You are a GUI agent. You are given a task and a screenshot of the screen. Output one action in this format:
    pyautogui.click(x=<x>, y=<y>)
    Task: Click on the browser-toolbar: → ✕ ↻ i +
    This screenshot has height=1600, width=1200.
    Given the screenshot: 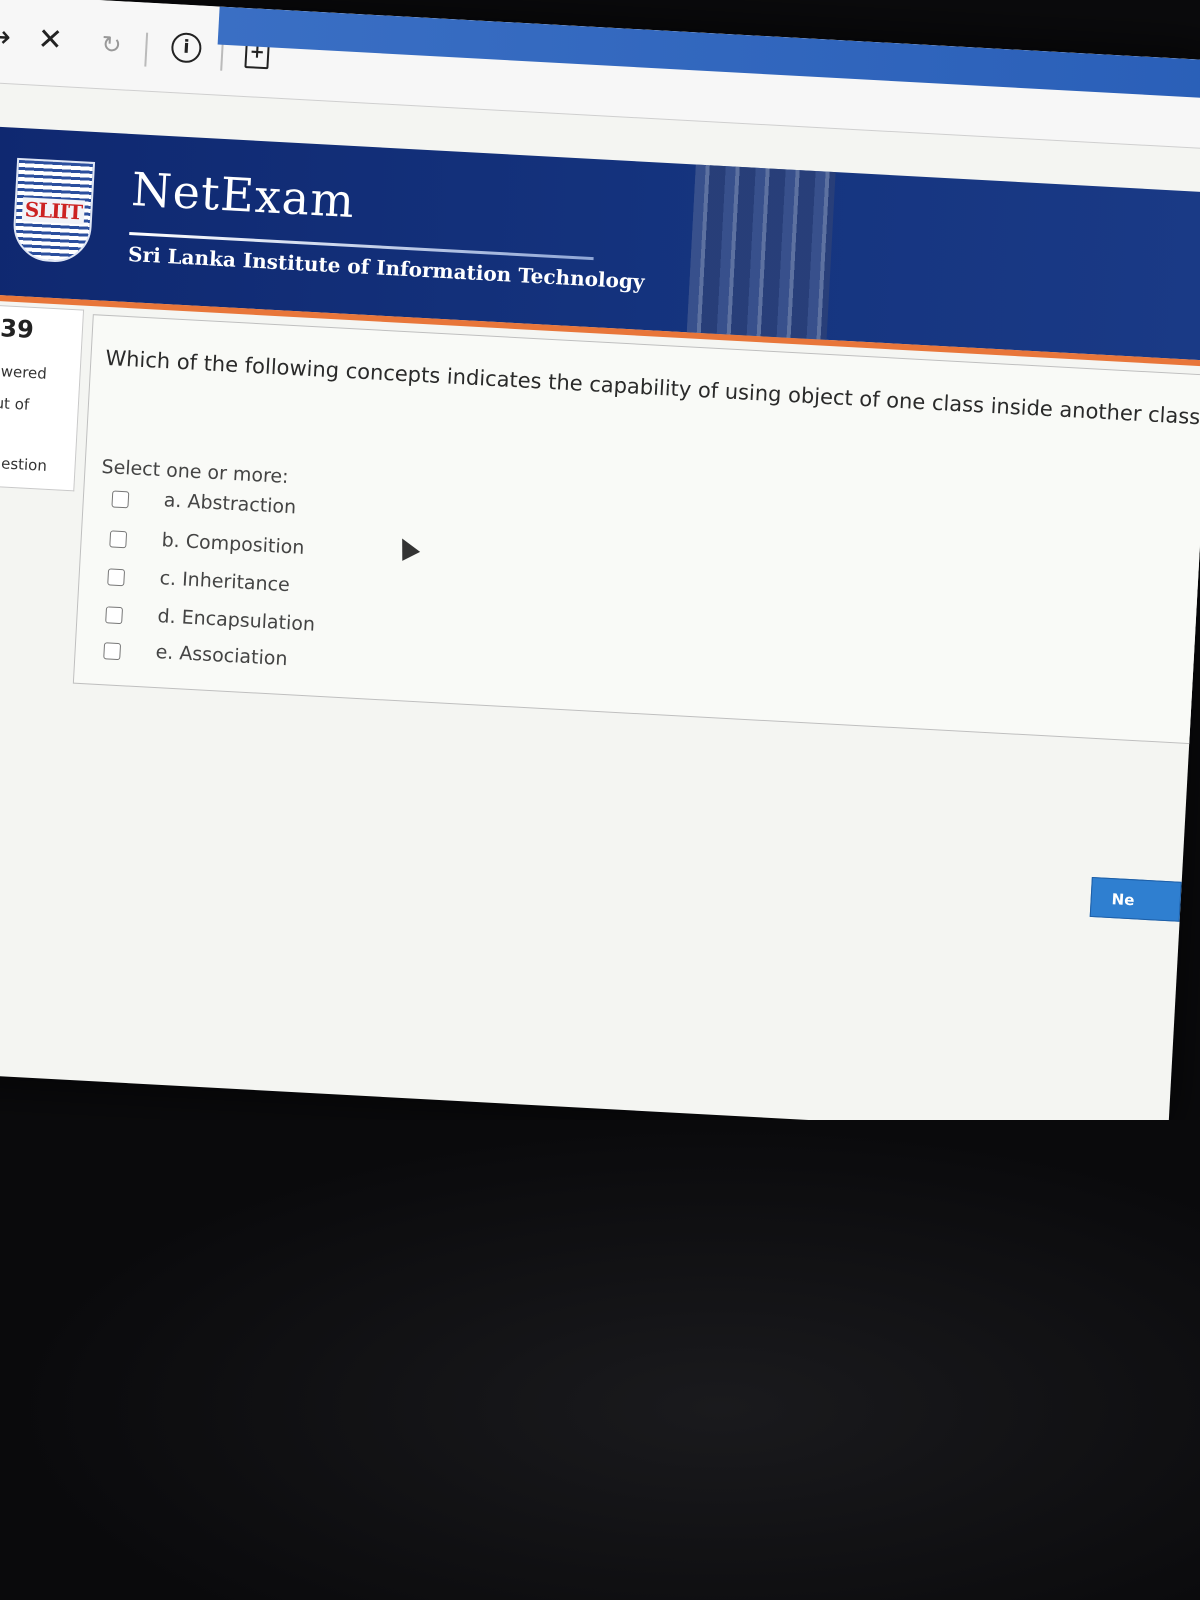 What is the action you would take?
    pyautogui.click(x=600, y=75)
    